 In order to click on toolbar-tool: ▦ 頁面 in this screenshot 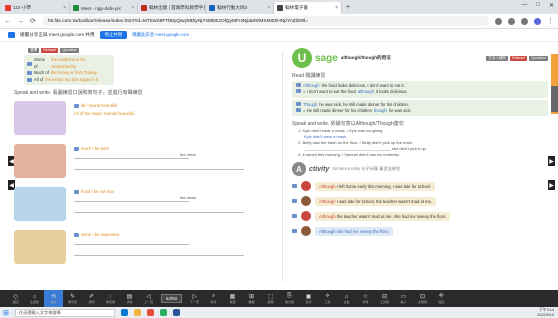, I will do `click(232, 298)`.